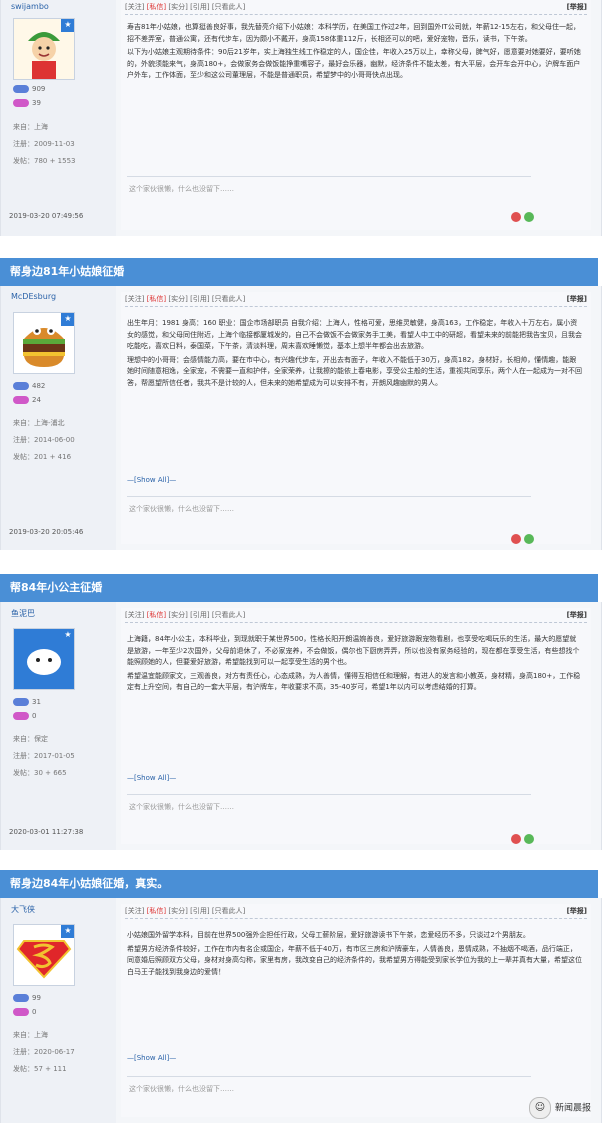 This screenshot has height=1123, width=612. Describe the element at coordinates (44, 756) in the screenshot. I see `user-registered: 注册：2017-01-05` at that location.